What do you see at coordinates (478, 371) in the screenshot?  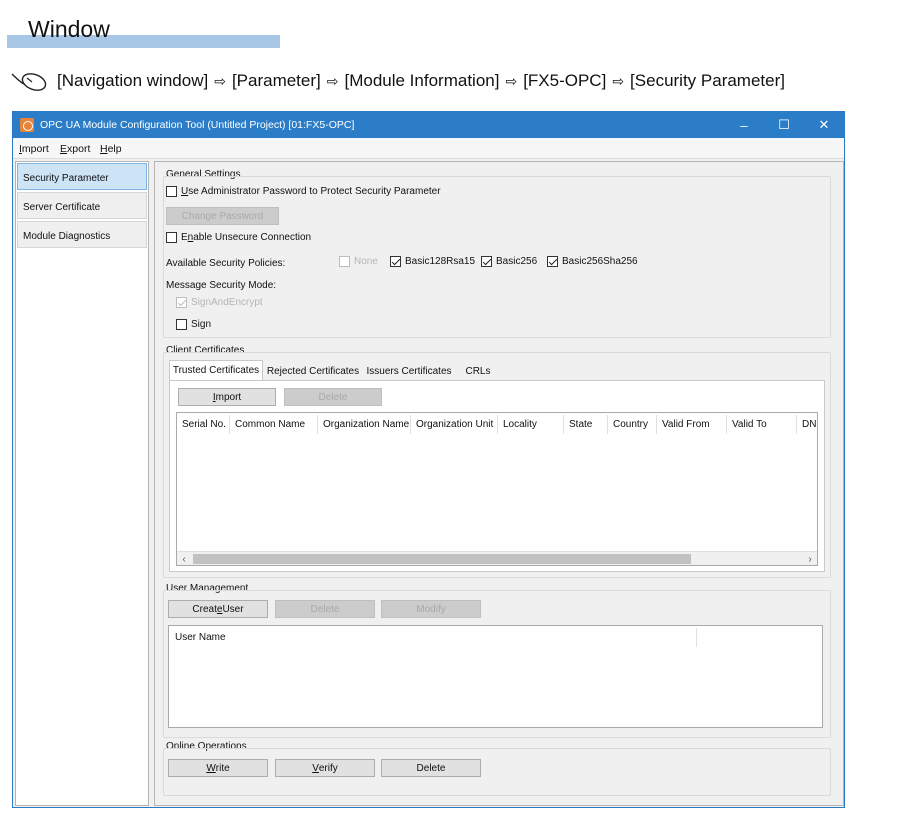 I see `tab-crls: CRLs` at bounding box center [478, 371].